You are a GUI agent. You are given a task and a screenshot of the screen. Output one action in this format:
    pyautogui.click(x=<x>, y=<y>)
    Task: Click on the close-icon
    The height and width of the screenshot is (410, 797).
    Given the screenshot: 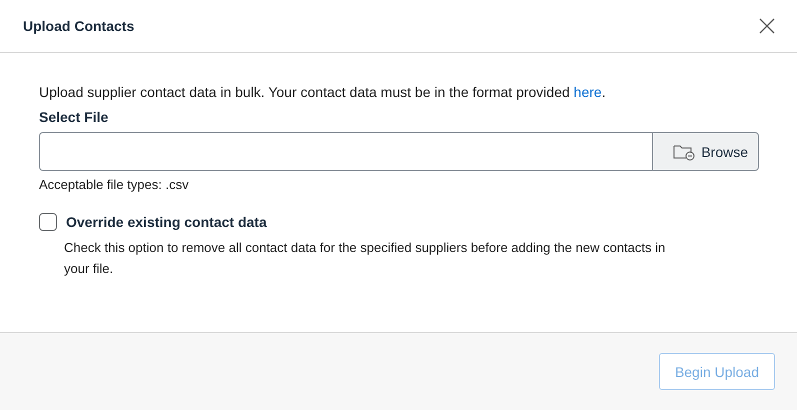 What is the action you would take?
    pyautogui.click(x=767, y=26)
    